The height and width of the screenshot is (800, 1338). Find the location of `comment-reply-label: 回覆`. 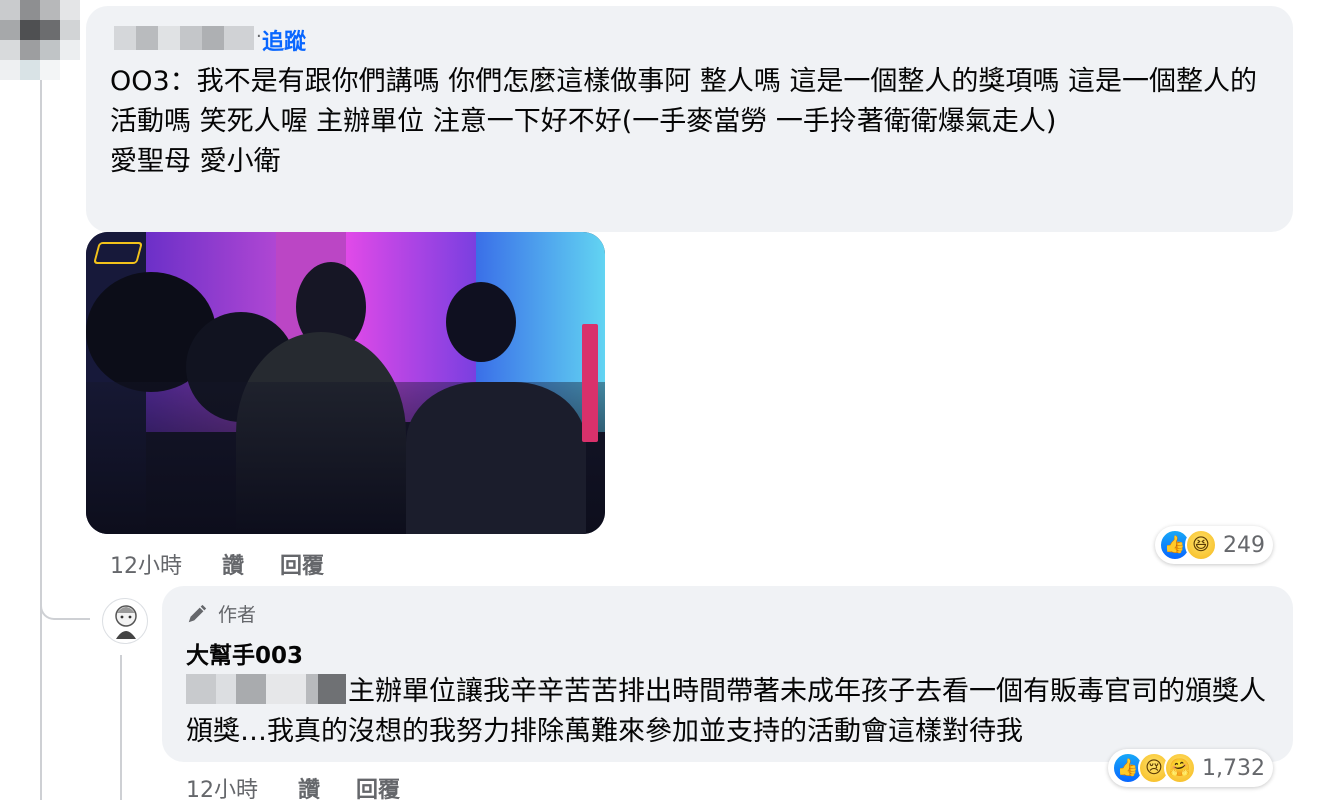

comment-reply-label: 回覆 is located at coordinates (302, 566).